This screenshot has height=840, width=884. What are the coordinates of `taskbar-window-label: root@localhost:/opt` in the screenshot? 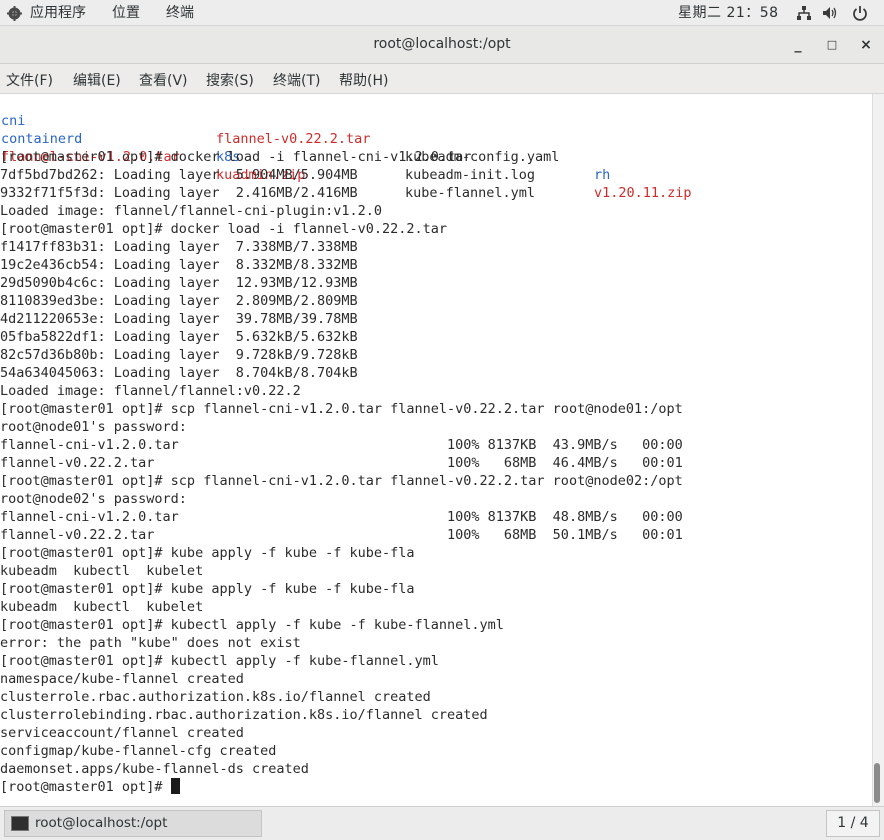 It's located at (101, 823).